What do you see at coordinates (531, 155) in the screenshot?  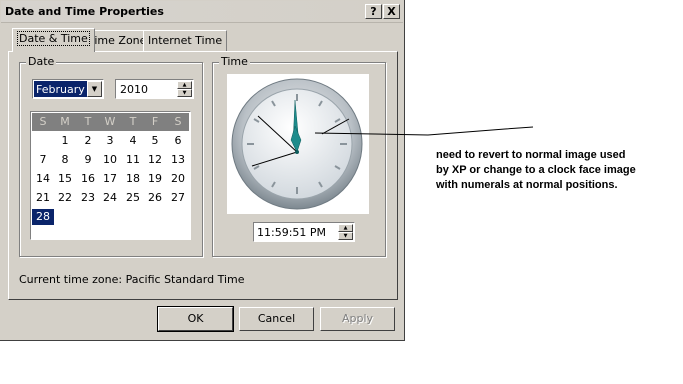 I see `annotation-line: need to revert to normal image used` at bounding box center [531, 155].